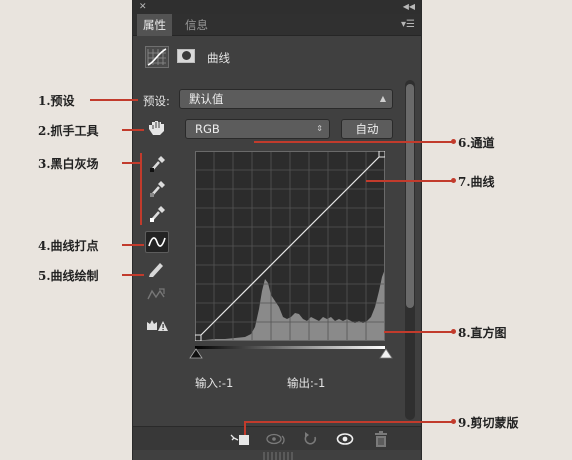 This screenshot has height=460, width=572. I want to click on visibility-icon, so click(345, 439).